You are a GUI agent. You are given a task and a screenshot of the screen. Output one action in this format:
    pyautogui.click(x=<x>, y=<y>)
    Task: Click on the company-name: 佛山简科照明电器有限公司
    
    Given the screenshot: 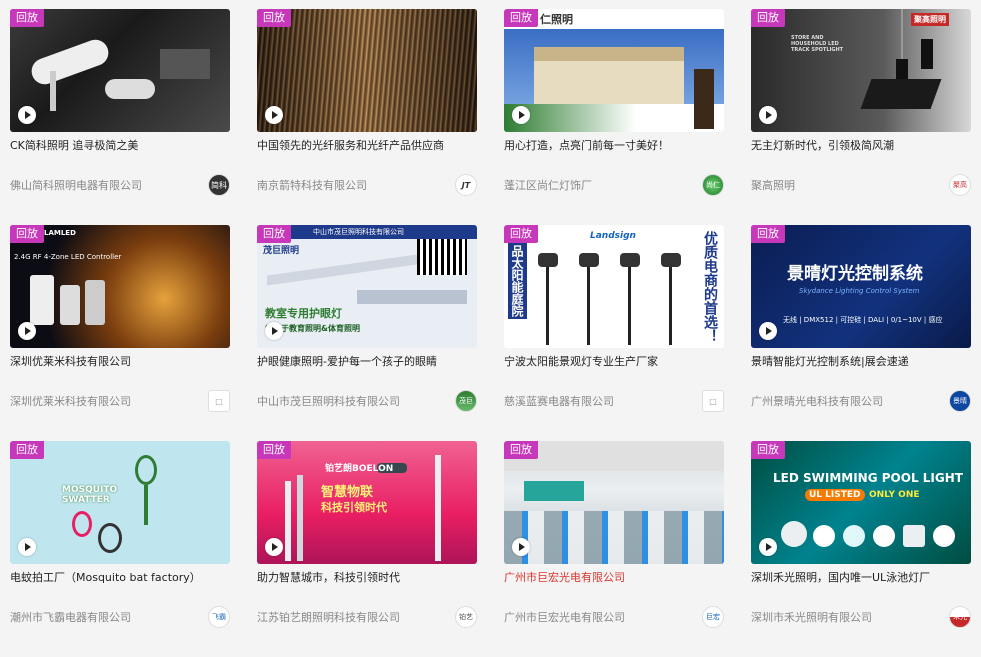 What is the action you would take?
    pyautogui.click(x=76, y=185)
    